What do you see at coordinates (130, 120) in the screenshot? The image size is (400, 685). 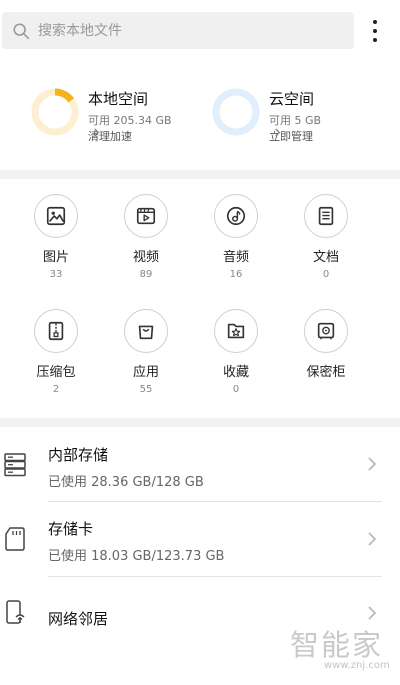 I see `local-space-available: 可用 205.34 GB` at bounding box center [130, 120].